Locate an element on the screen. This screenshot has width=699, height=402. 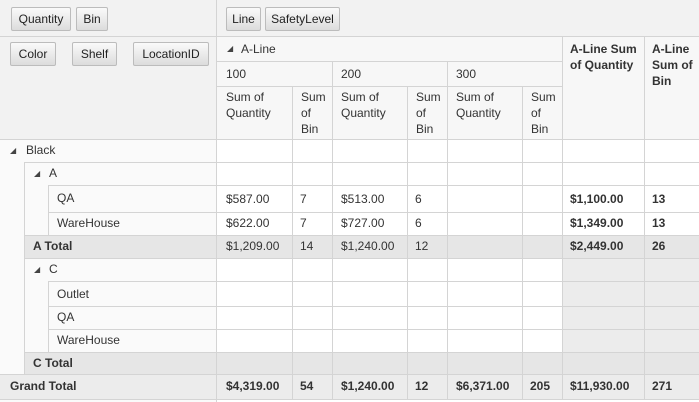
col-300-header: 300 is located at coordinates (466, 74).